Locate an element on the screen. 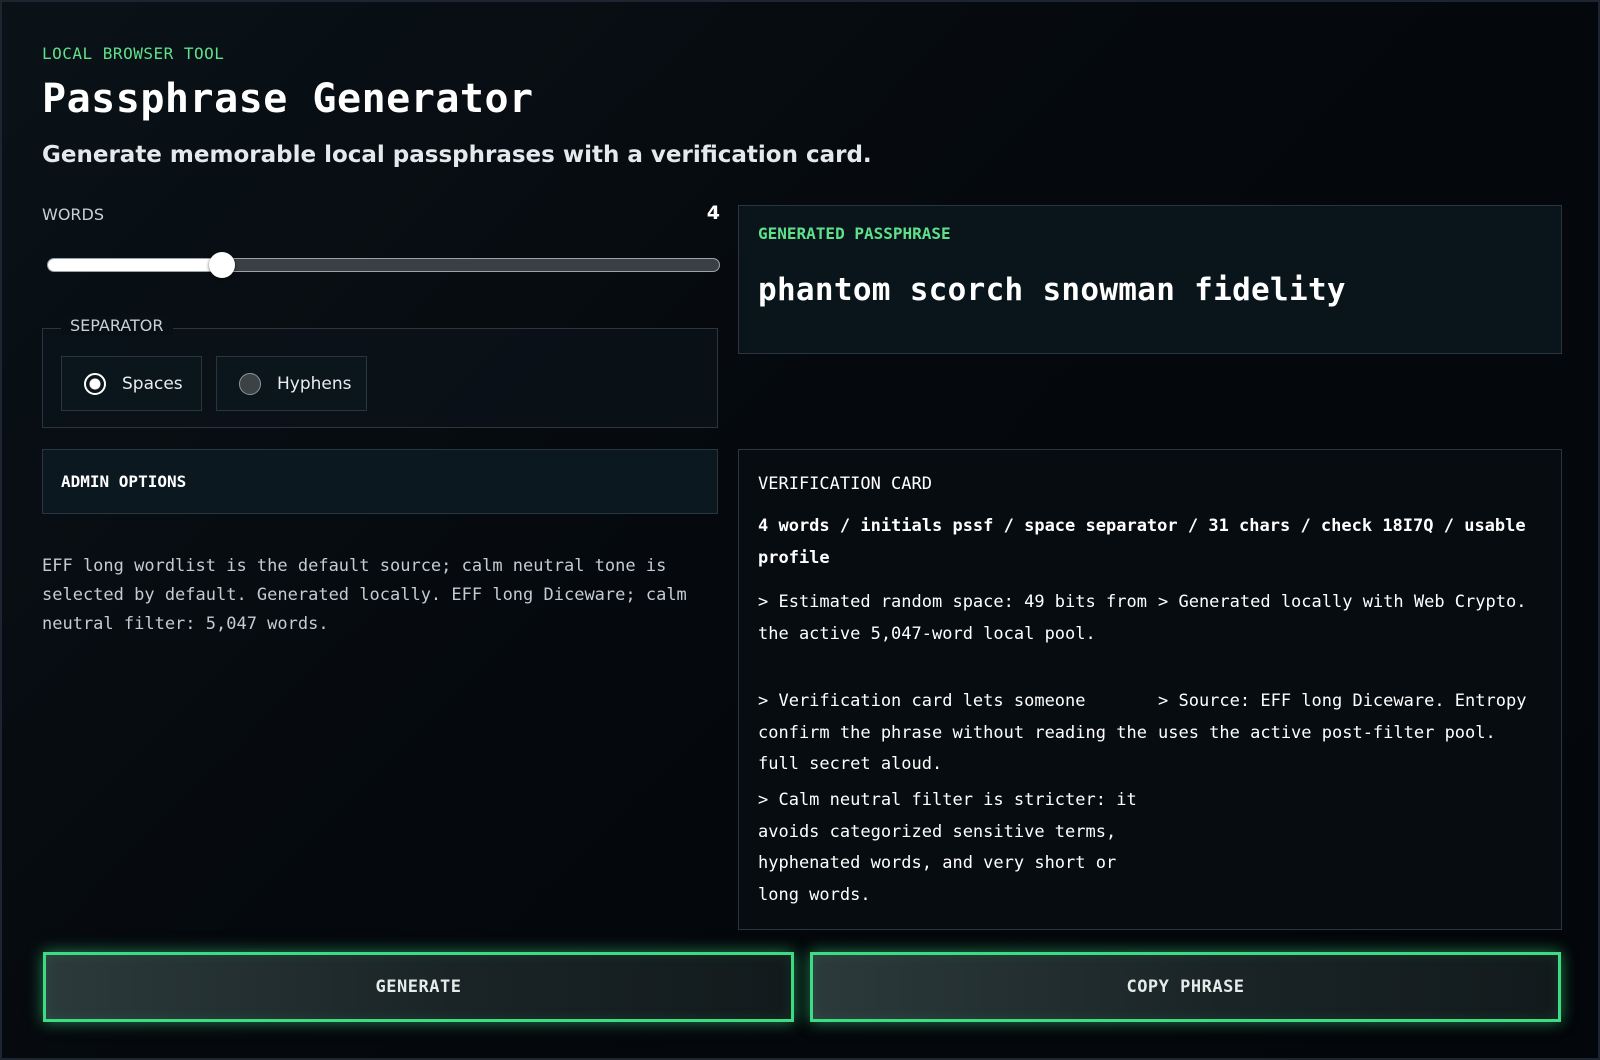 The width and height of the screenshot is (1600, 1060). separator-option-label: Hyphens is located at coordinates (314, 383).